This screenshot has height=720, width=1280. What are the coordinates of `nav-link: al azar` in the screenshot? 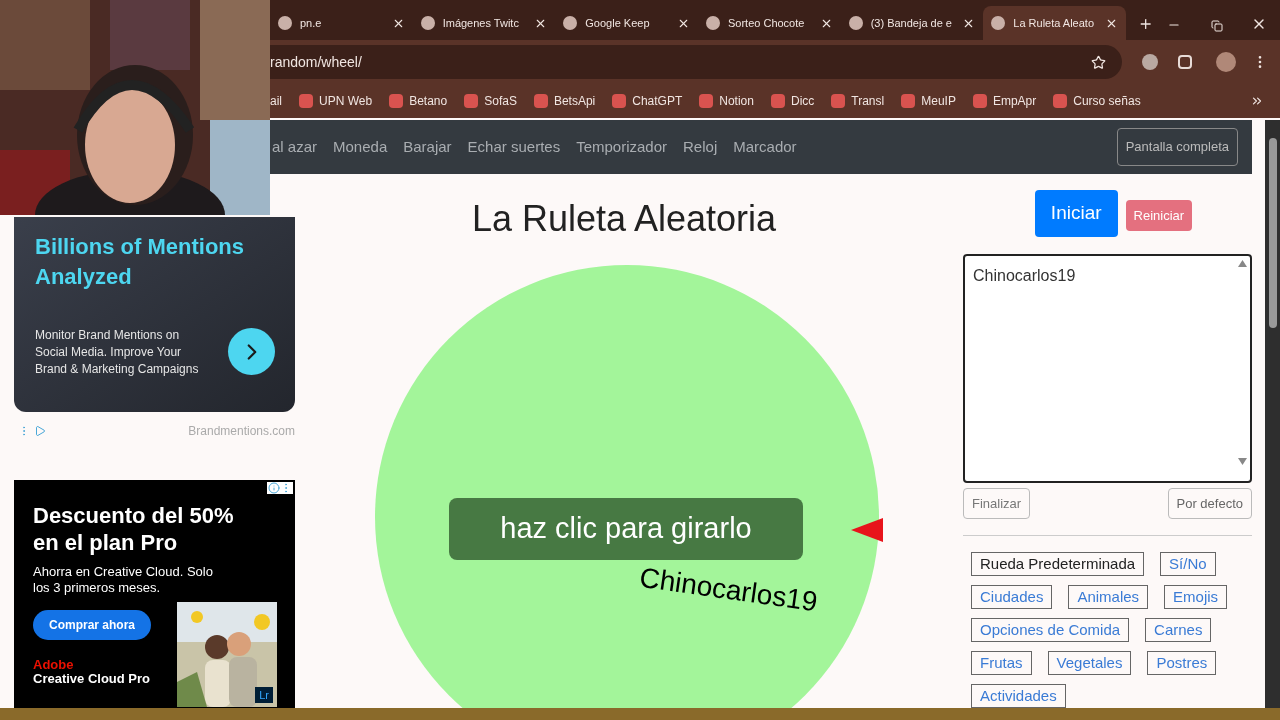 It's located at (295, 147).